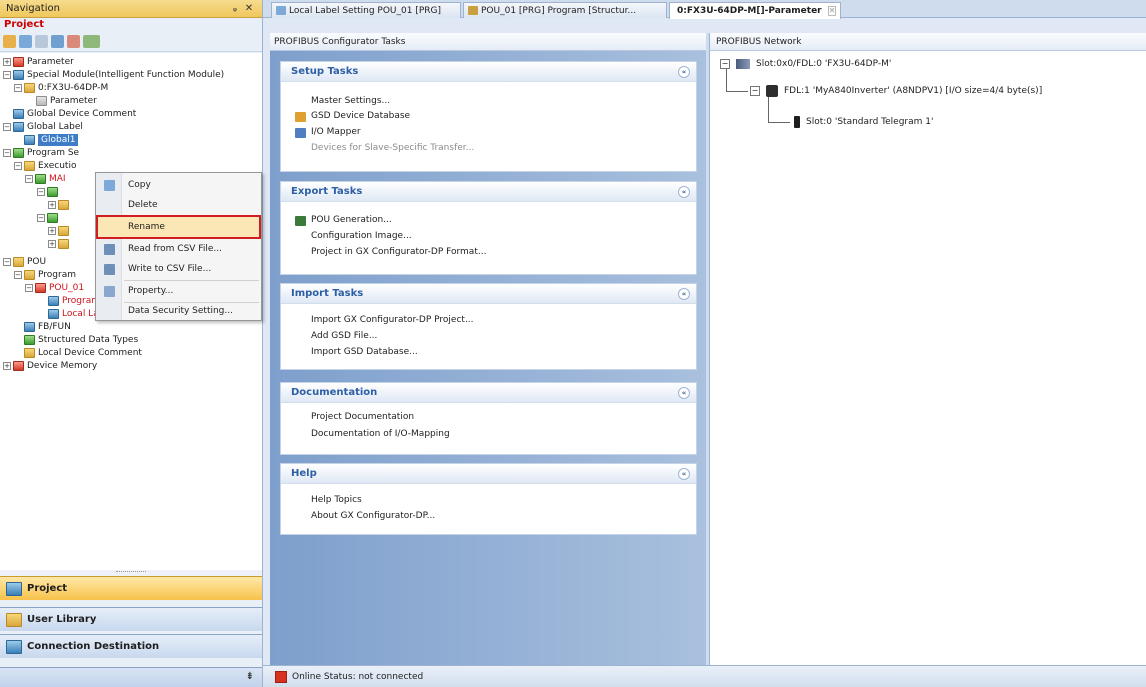 Image resolution: width=1146 pixels, height=687 pixels. I want to click on tree-node-global-device-comment: Global Device Comment, so click(74, 114).